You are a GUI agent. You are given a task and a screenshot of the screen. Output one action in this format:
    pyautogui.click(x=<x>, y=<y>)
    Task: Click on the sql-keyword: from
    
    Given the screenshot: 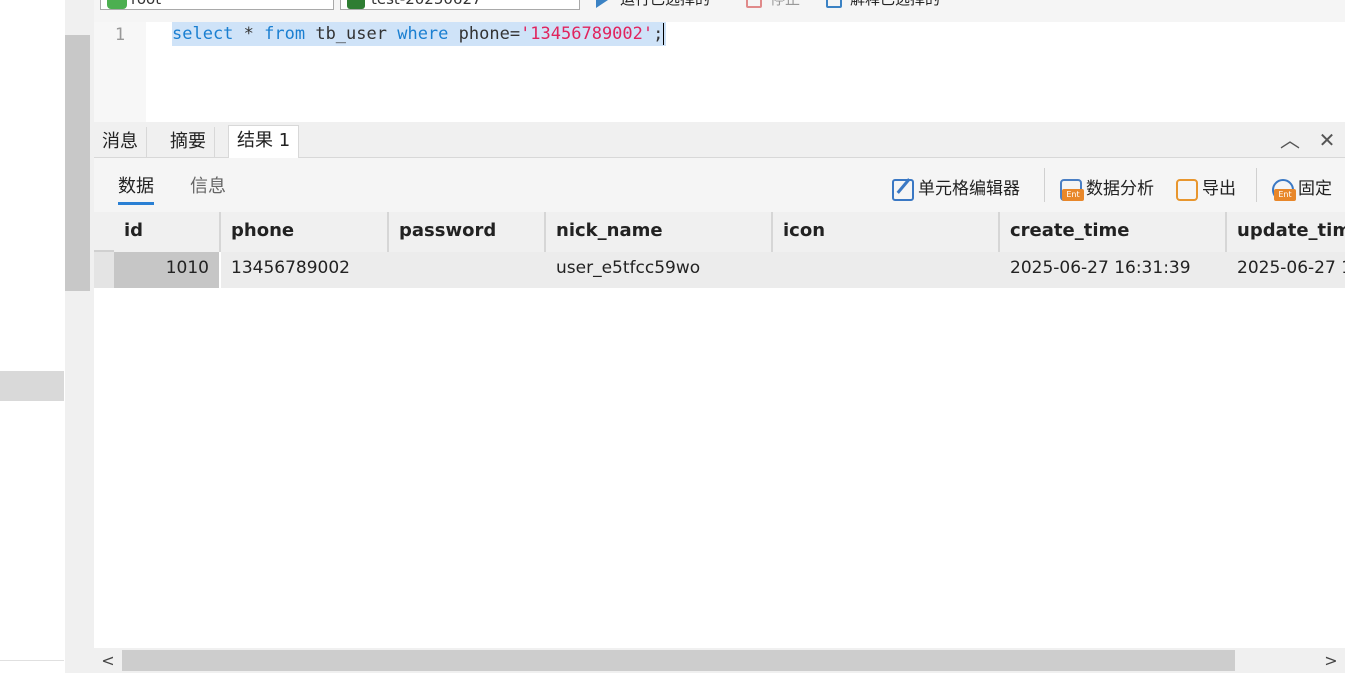 What is the action you would take?
    pyautogui.click(x=285, y=34)
    